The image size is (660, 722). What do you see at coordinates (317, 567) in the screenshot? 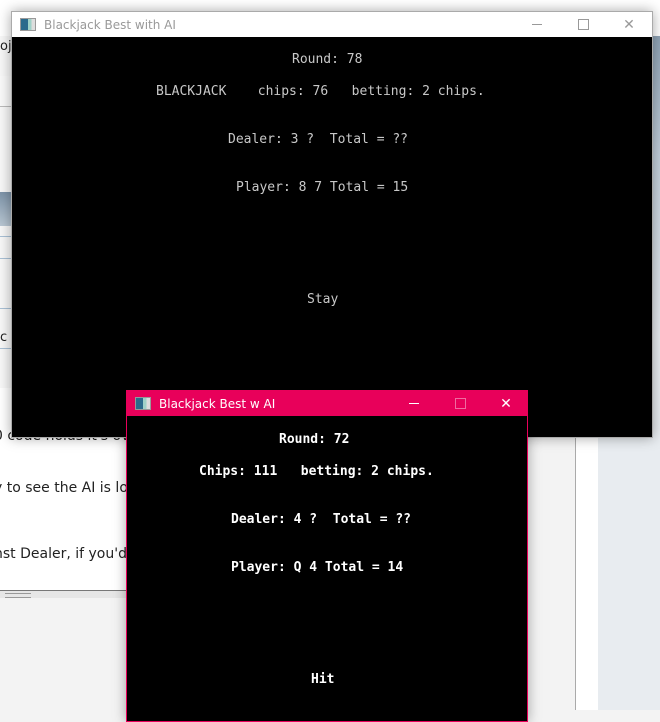
I see `player-hand: Player: Q 4 Total = 14` at bounding box center [317, 567].